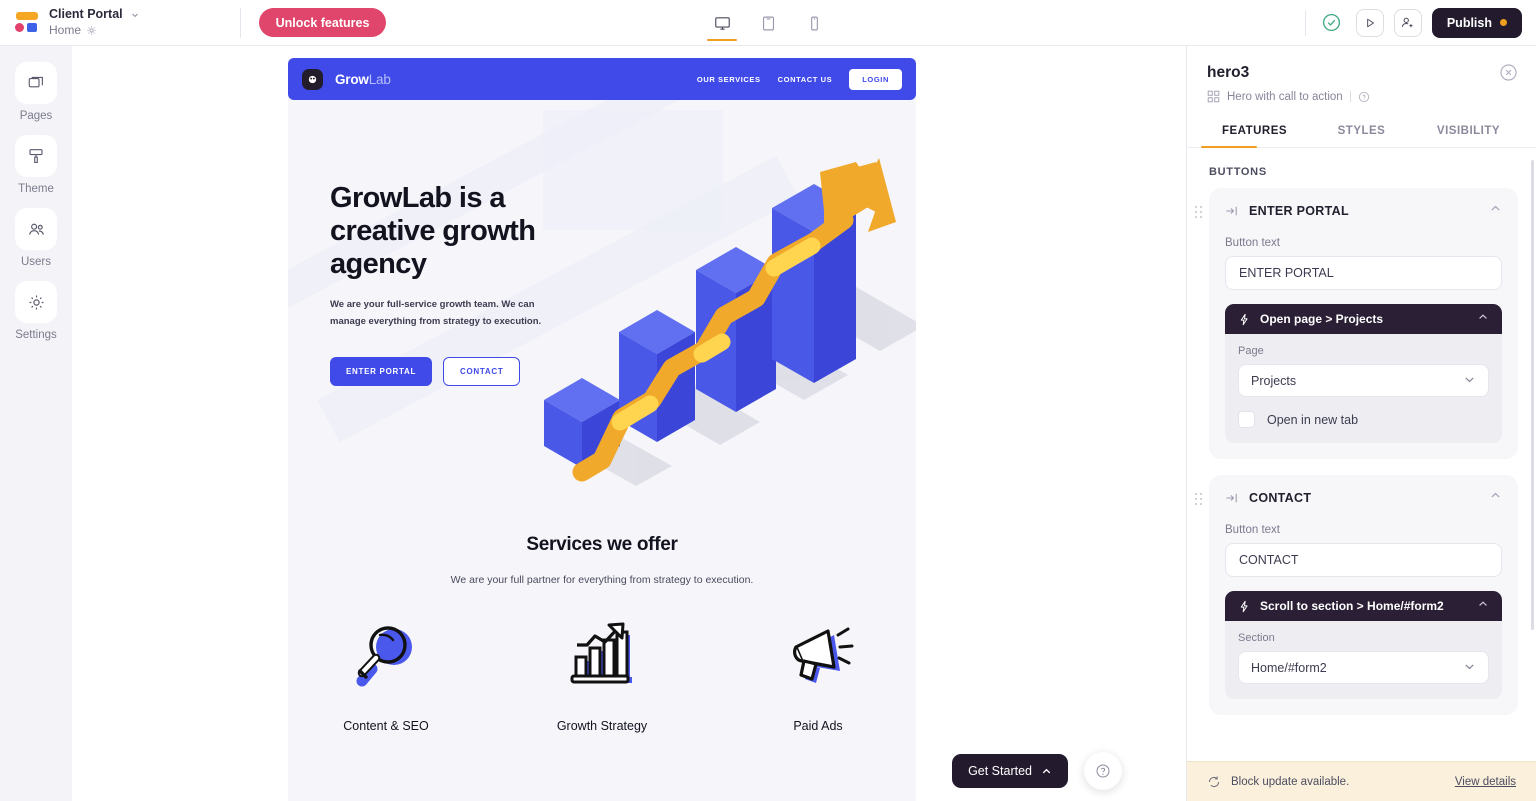 The width and height of the screenshot is (1536, 801). What do you see at coordinates (1252, 530) in the screenshot?
I see `button-text-label: Button text` at bounding box center [1252, 530].